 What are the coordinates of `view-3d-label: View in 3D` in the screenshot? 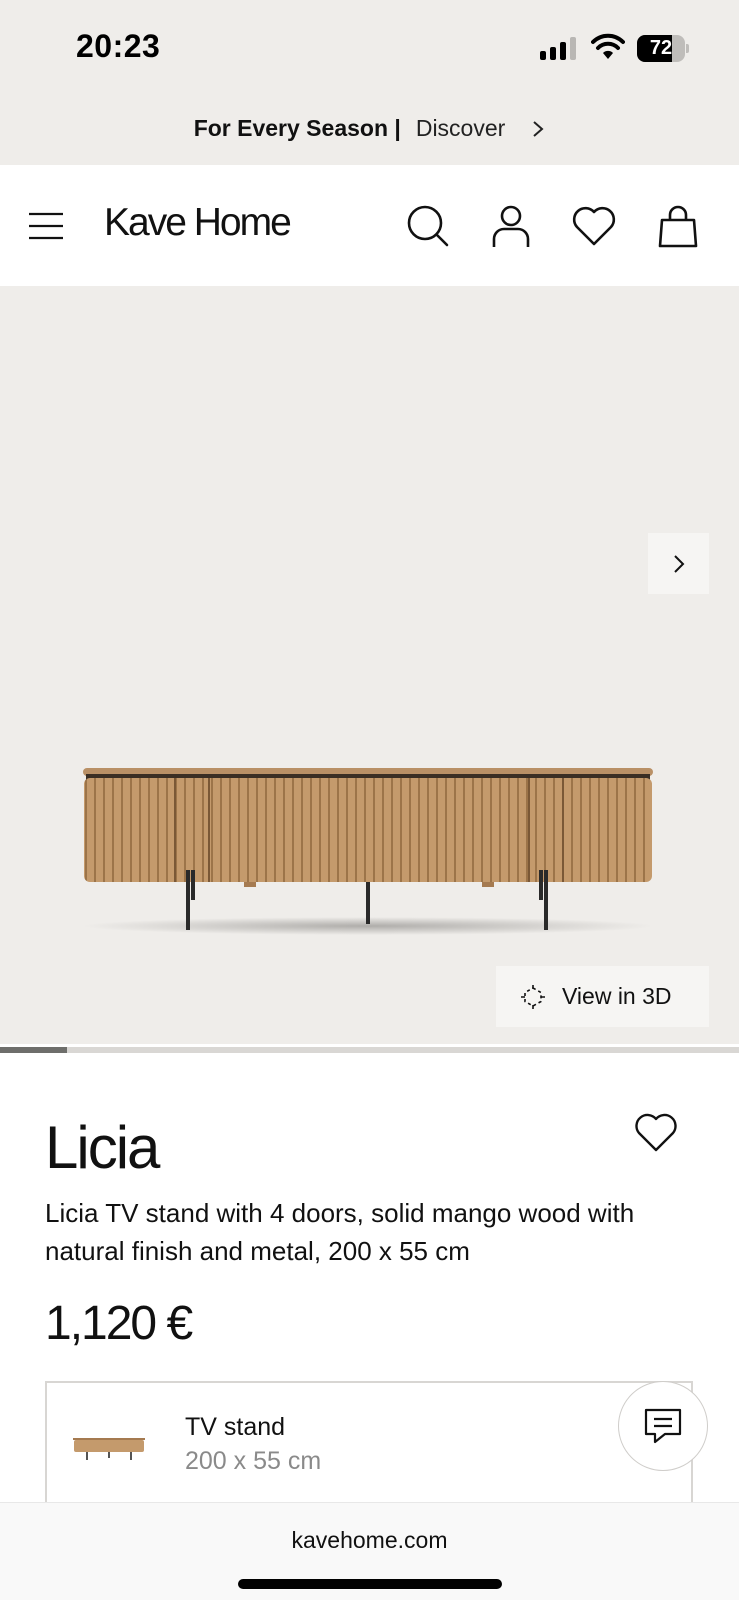 It's located at (617, 996).